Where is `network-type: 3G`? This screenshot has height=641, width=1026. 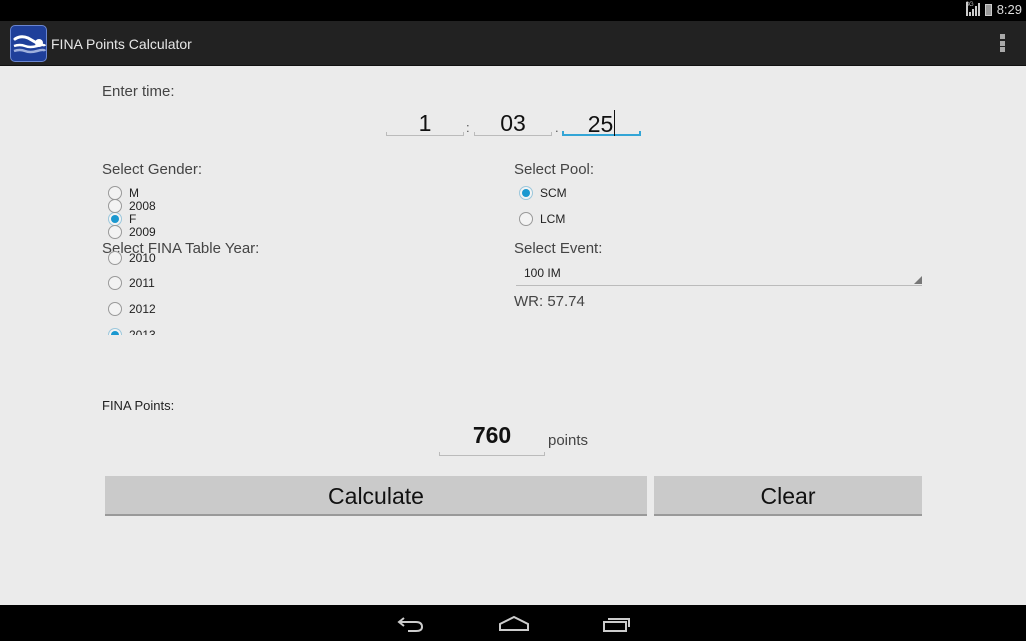
network-type: 3G is located at coordinates (969, 8).